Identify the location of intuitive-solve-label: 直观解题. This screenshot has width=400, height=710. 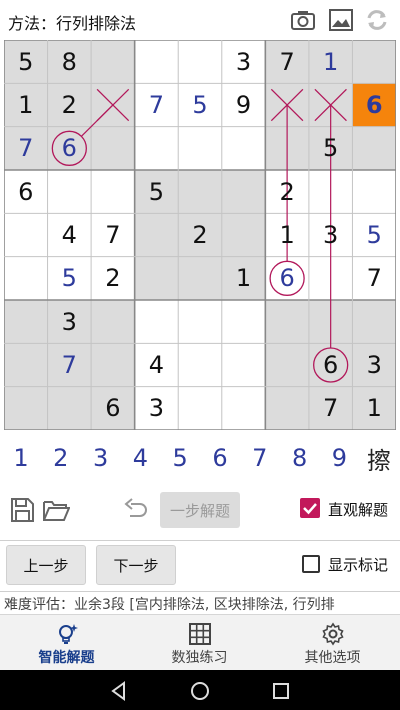
(358, 510).